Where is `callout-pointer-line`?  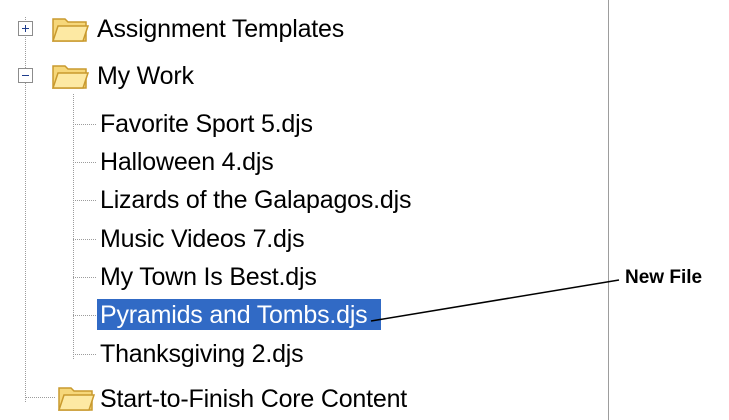
callout-pointer-line is located at coordinates (495, 300).